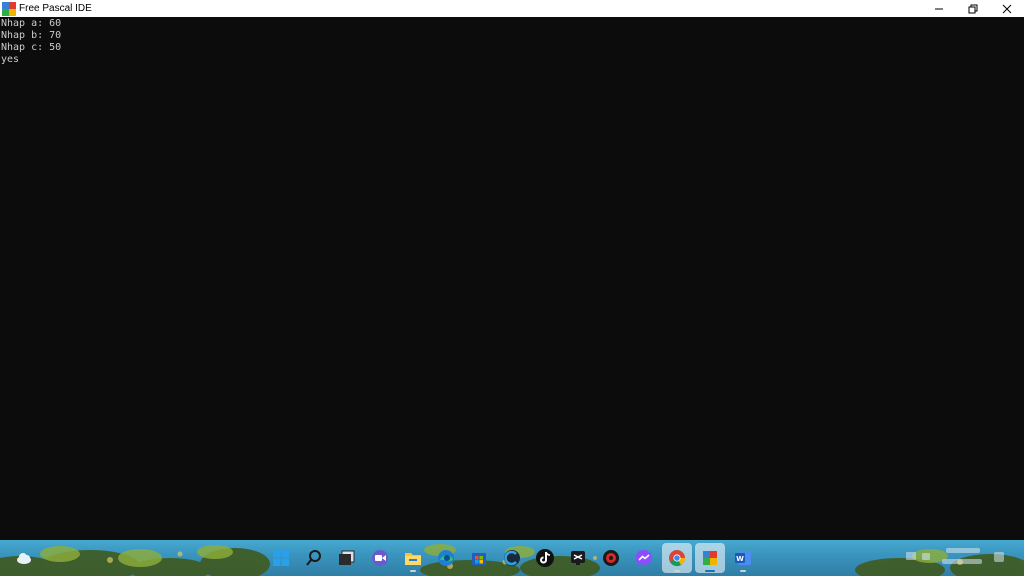 The width and height of the screenshot is (1024, 576). Describe the element at coordinates (10, 59) in the screenshot. I see `console-line: yes` at that location.